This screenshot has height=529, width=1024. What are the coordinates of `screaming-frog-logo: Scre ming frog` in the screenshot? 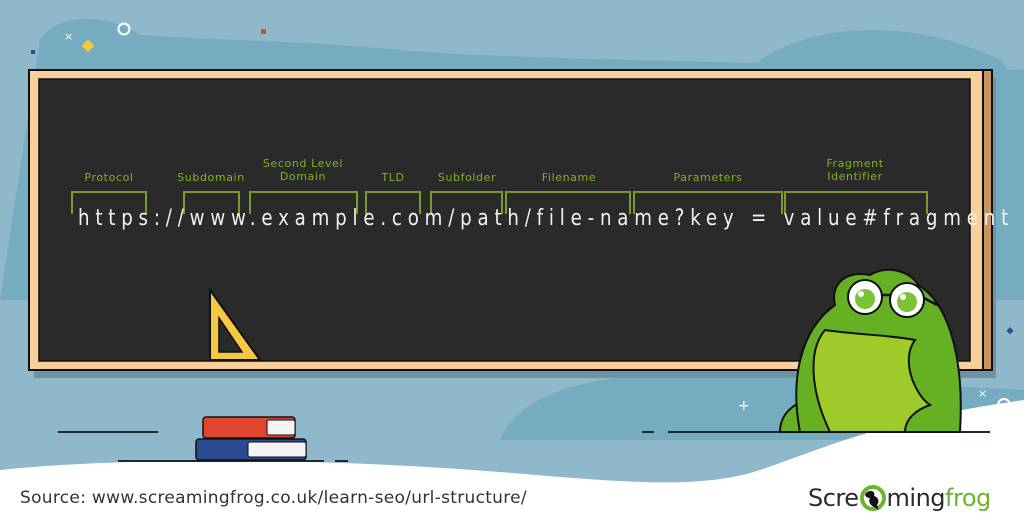 It's located at (899, 498).